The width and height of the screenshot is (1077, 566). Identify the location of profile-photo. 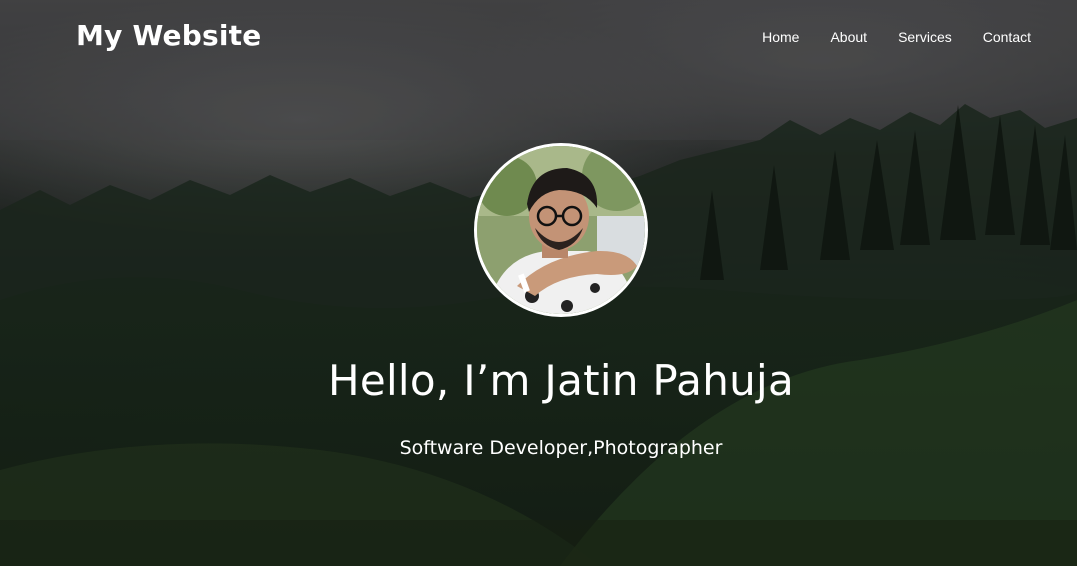
(561, 230).